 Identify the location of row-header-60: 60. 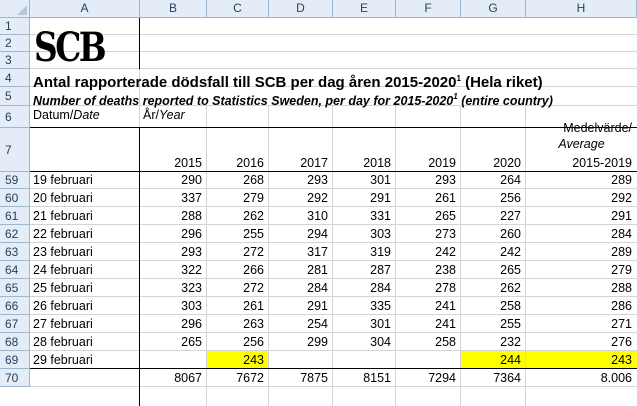
(15, 198).